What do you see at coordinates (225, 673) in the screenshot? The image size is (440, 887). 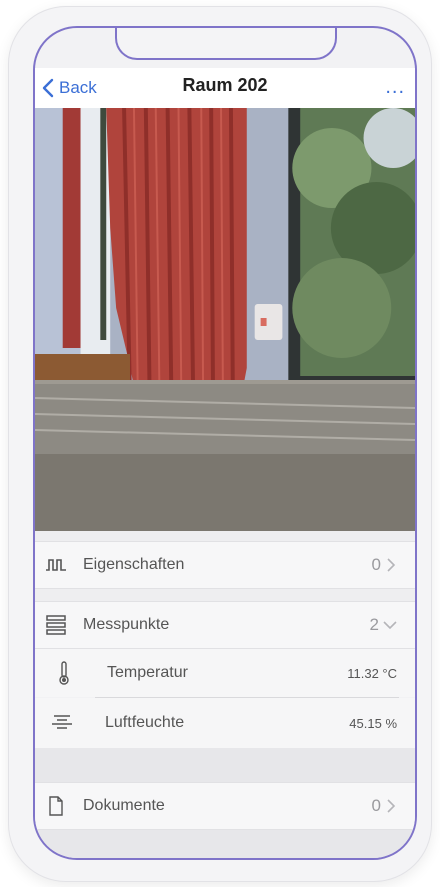 I see `messpunkt-temperatur-row: Temperatur 11.32 °C` at bounding box center [225, 673].